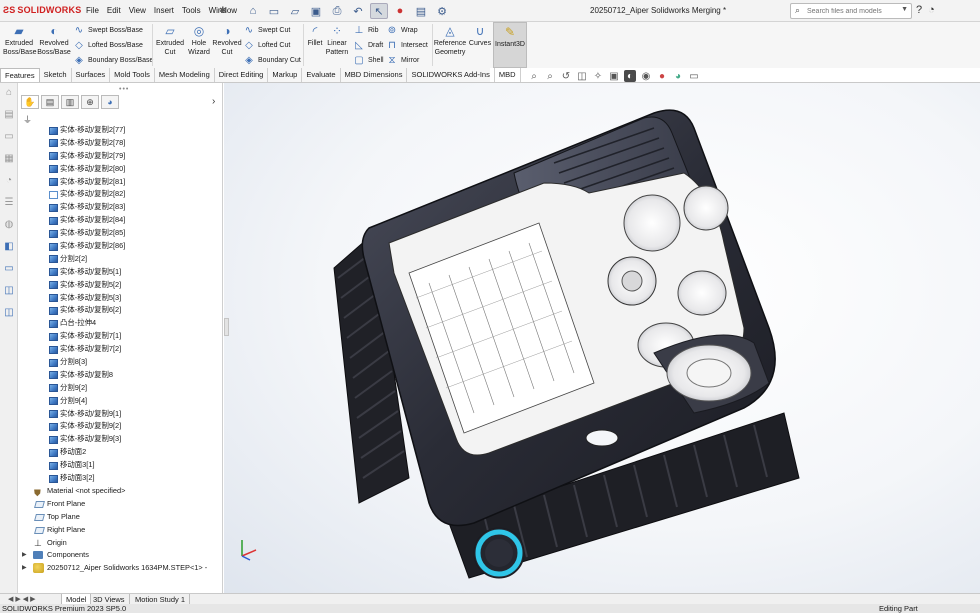 This screenshot has height=613, width=980. Describe the element at coordinates (316, 11) in the screenshot. I see `save-icon: ▣` at that location.